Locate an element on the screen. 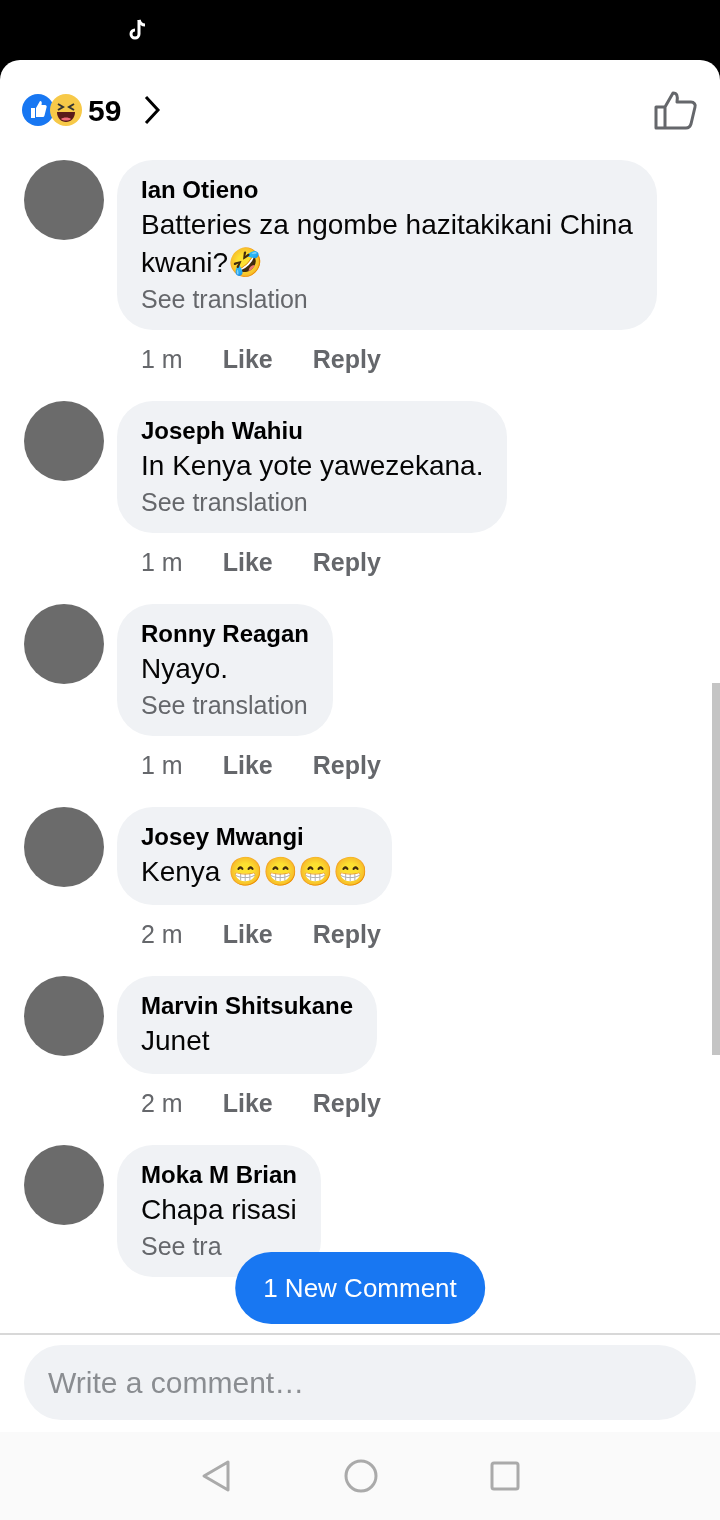 The image size is (720, 1520). comment-text: In Kenya yote yawezekana. is located at coordinates (312, 466).